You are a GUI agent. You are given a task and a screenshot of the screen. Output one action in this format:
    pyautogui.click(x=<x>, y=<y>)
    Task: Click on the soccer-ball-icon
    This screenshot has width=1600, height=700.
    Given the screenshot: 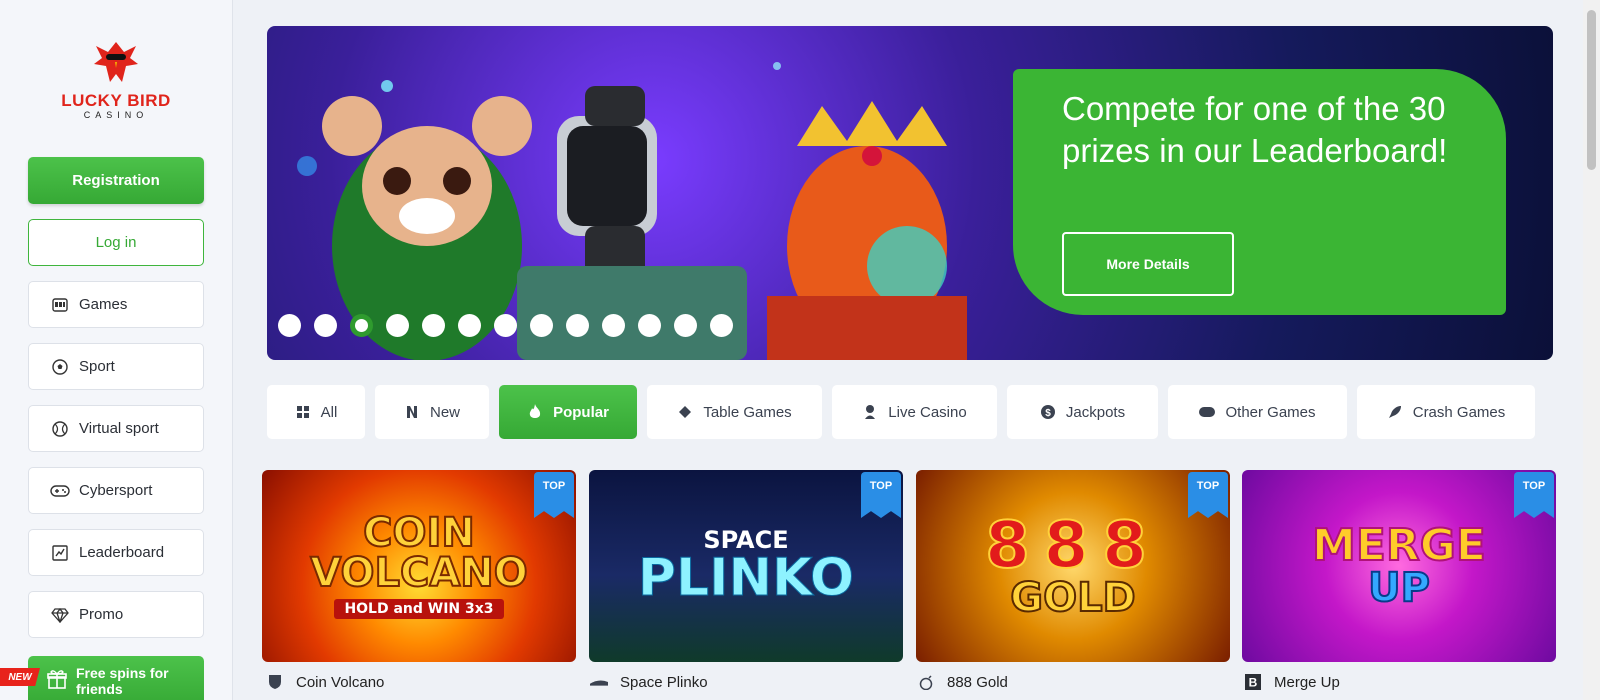 What is the action you would take?
    pyautogui.click(x=60, y=367)
    